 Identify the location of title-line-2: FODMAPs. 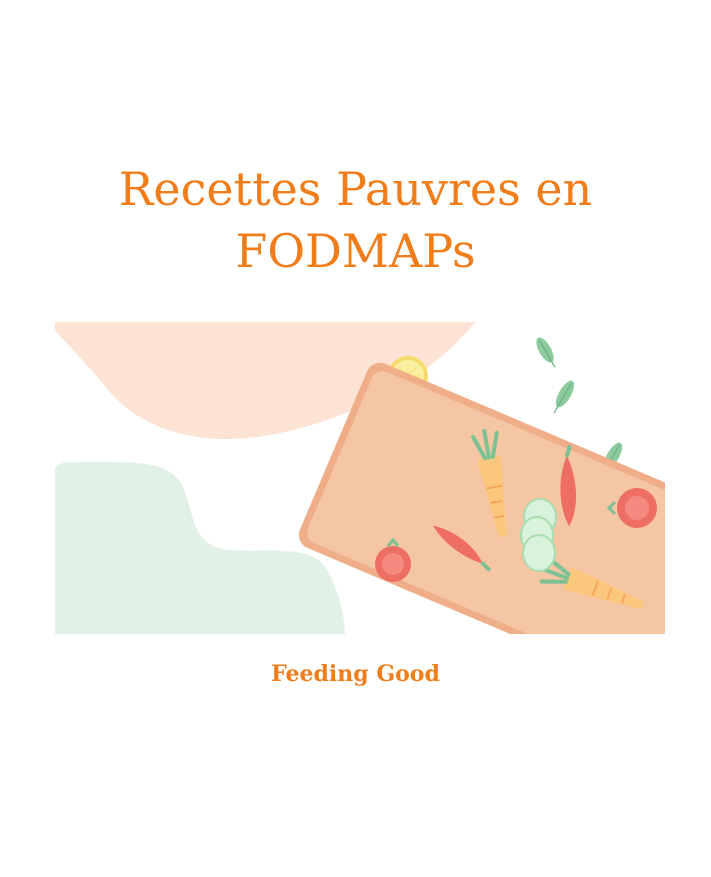
(355, 251).